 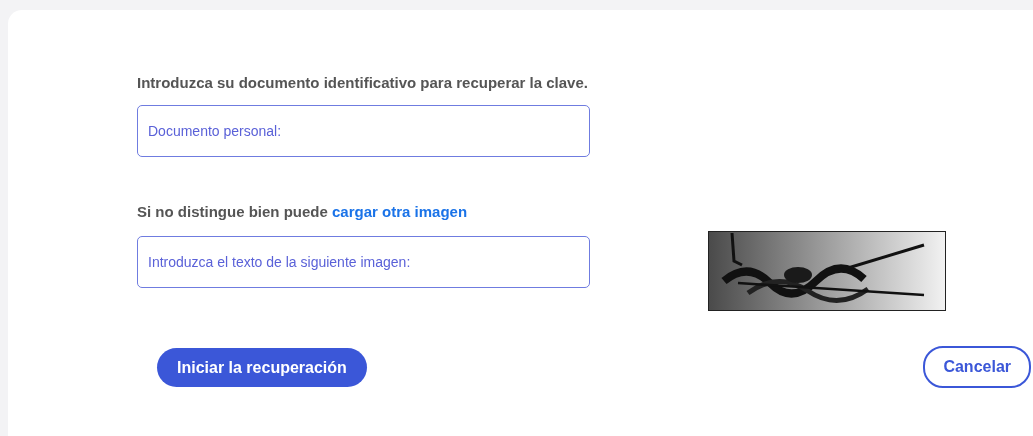 What do you see at coordinates (363, 131) in the screenshot?
I see `document-field: Documento personal:` at bounding box center [363, 131].